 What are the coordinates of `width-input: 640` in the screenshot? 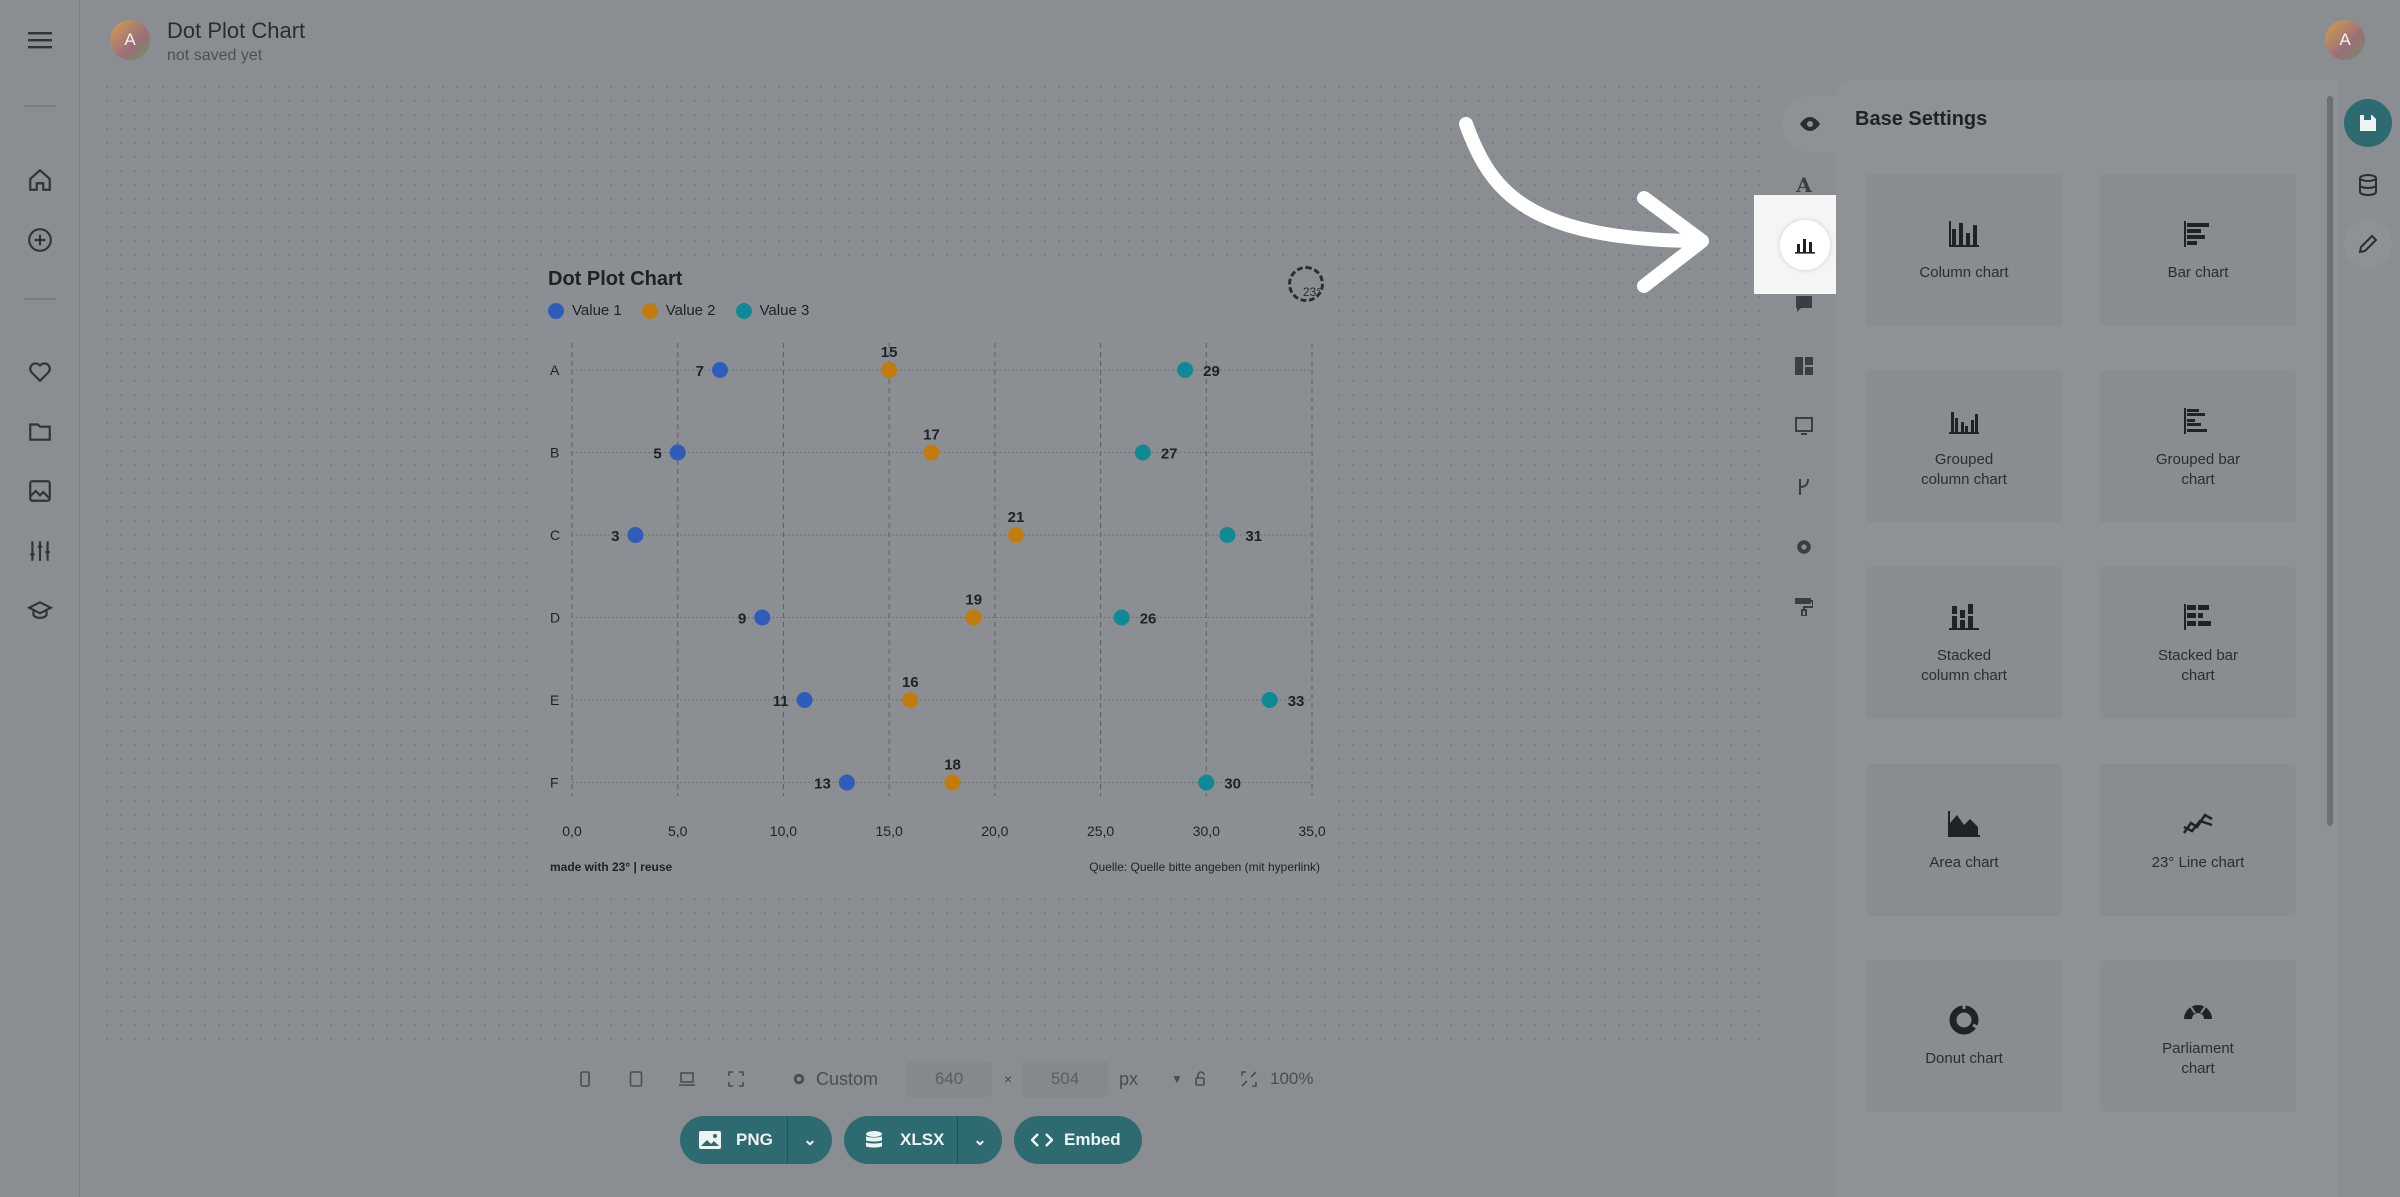 It's located at (949, 1079).